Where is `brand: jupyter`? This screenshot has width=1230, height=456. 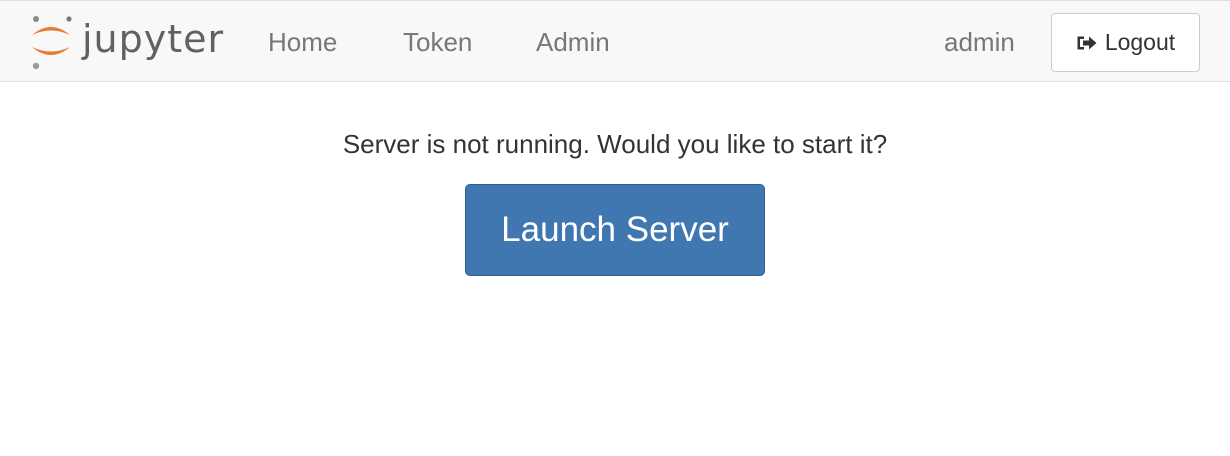
brand: jupyter is located at coordinates (126, 42).